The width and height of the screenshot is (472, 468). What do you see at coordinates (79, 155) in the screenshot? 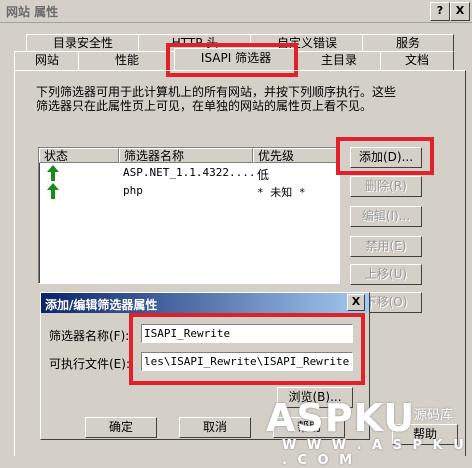
I see `column-header-status: 状态` at bounding box center [79, 155].